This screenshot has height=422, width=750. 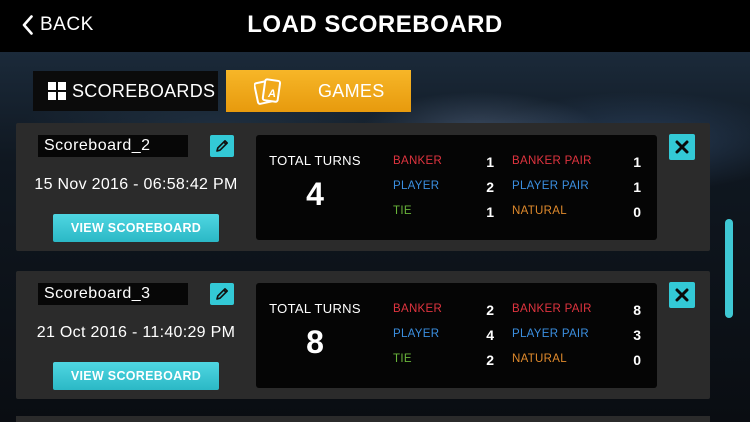 I want to click on scoreboard-date: 15 Nov 2016 - 06:58:42 PM, so click(x=136, y=184).